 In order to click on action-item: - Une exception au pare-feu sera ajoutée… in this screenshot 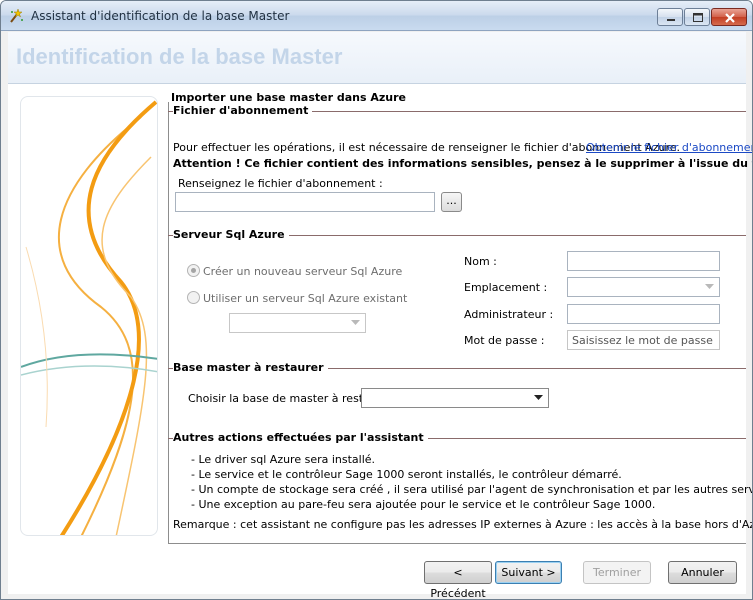, I will do `click(423, 504)`.